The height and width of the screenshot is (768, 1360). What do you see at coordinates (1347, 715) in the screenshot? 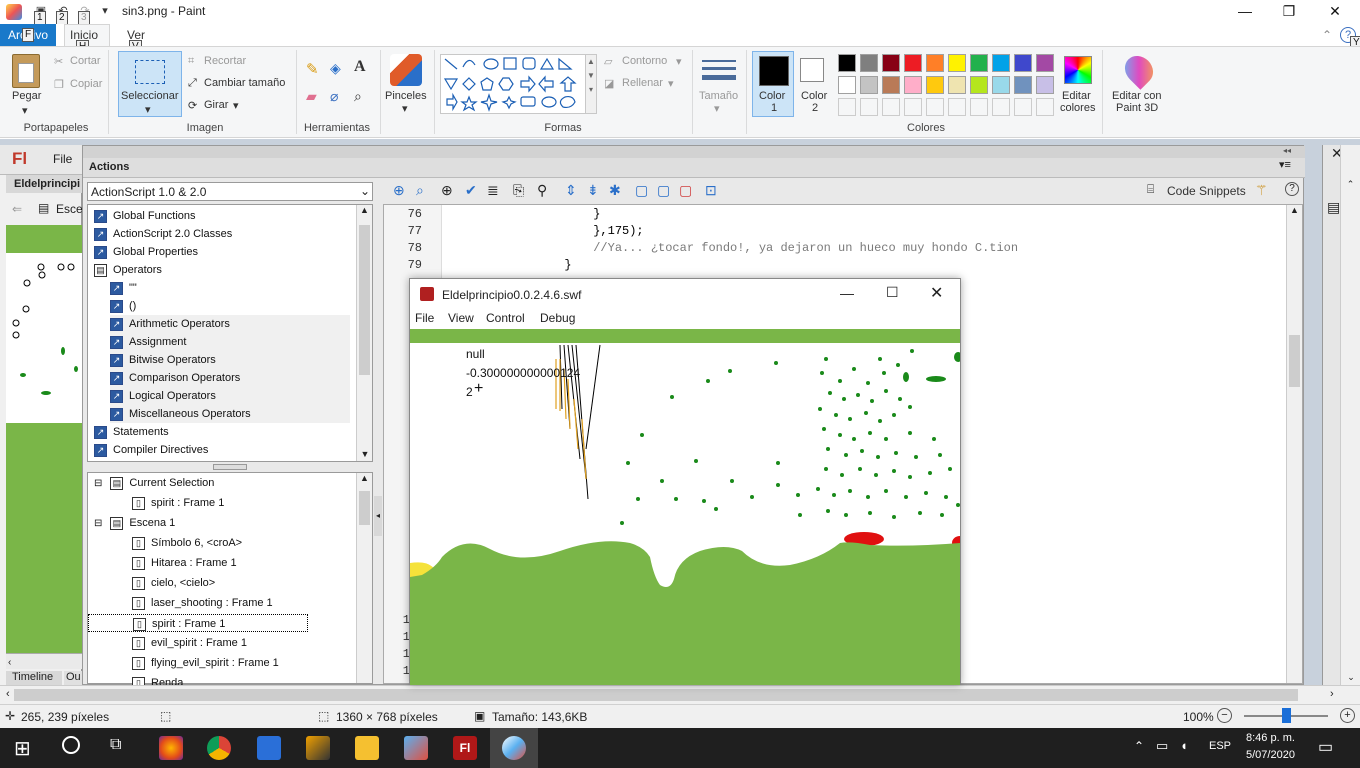
I see `zoom-in-button: +` at bounding box center [1347, 715].